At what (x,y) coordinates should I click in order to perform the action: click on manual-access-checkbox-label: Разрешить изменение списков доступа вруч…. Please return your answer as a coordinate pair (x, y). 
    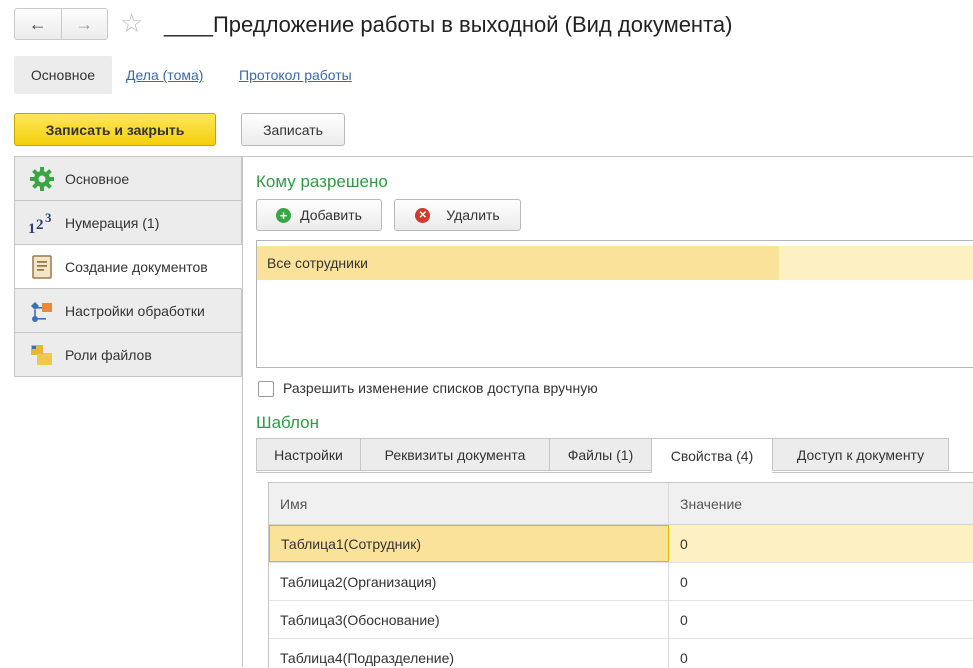
    Looking at the image, I should click on (440, 388).